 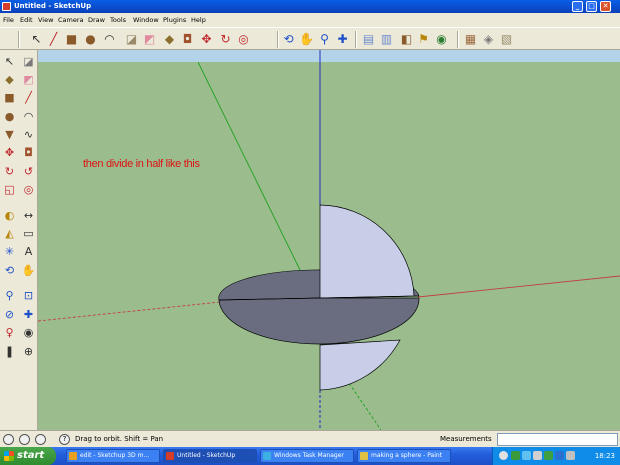 What do you see at coordinates (28, 332) in the screenshot?
I see `look-around-icon: ◉` at bounding box center [28, 332].